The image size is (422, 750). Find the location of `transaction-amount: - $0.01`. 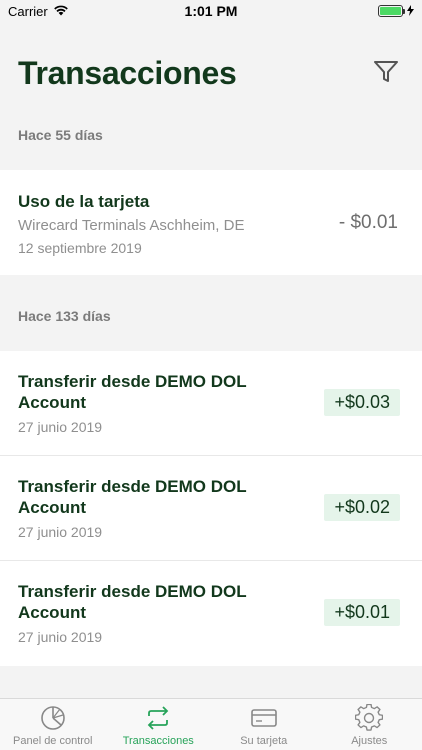

transaction-amount: - $0.01 is located at coordinates (368, 222).